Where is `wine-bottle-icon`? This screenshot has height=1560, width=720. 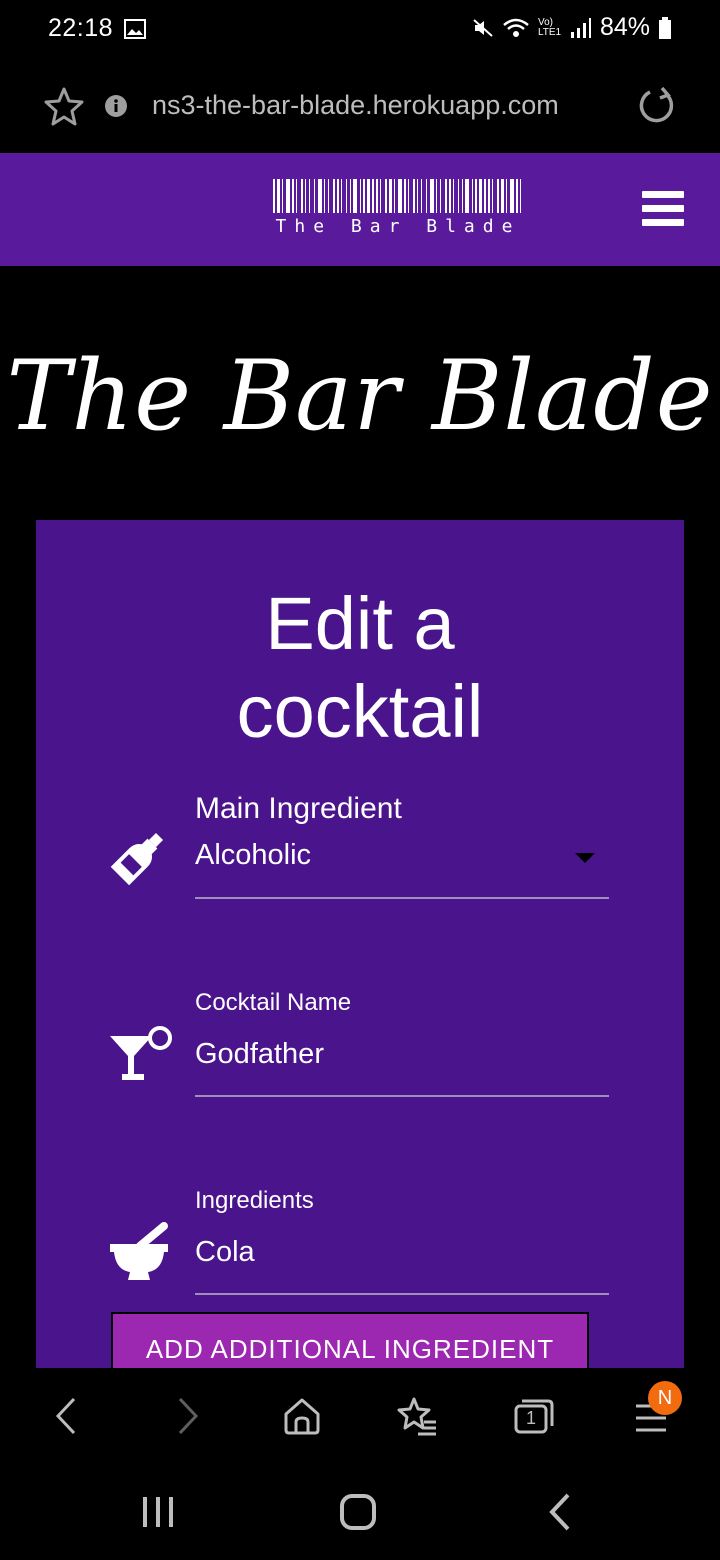
wine-bottle-icon is located at coordinates (137, 859).